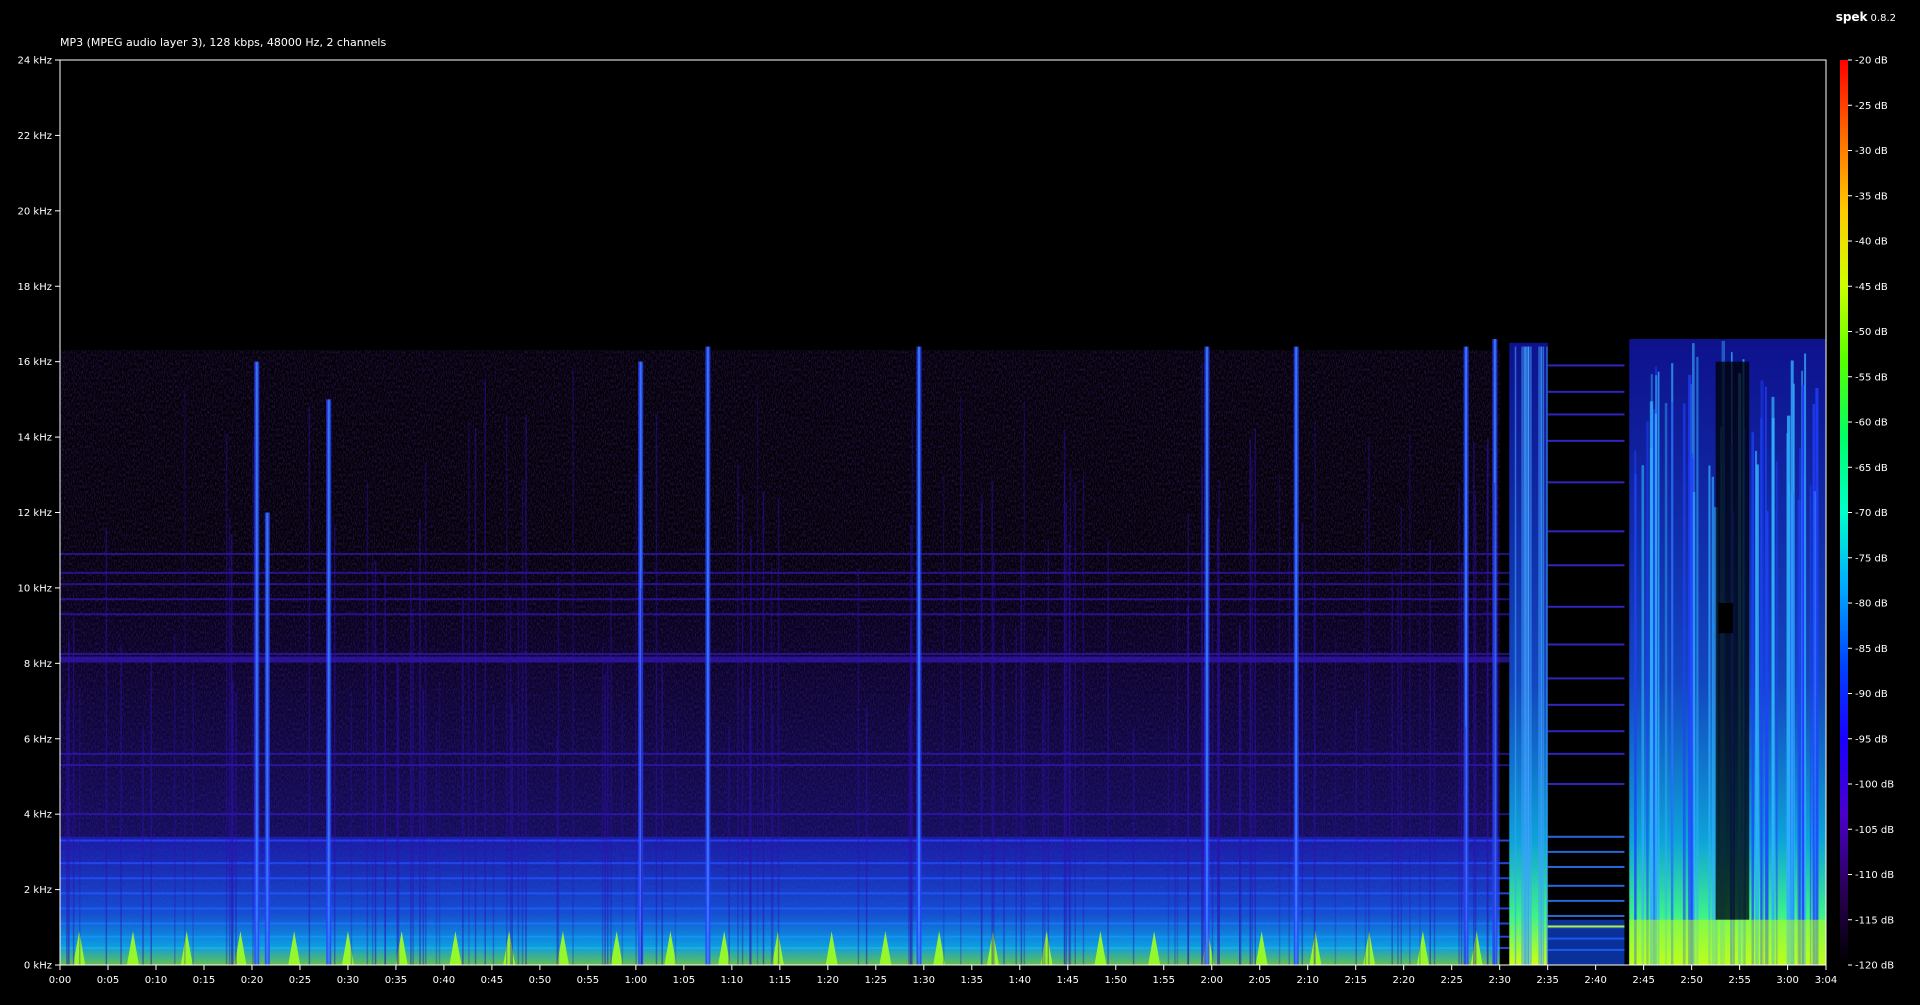 This screenshot has height=1005, width=1920. What do you see at coordinates (444, 980) in the screenshot?
I see `time-tick-label: 0:40` at bounding box center [444, 980].